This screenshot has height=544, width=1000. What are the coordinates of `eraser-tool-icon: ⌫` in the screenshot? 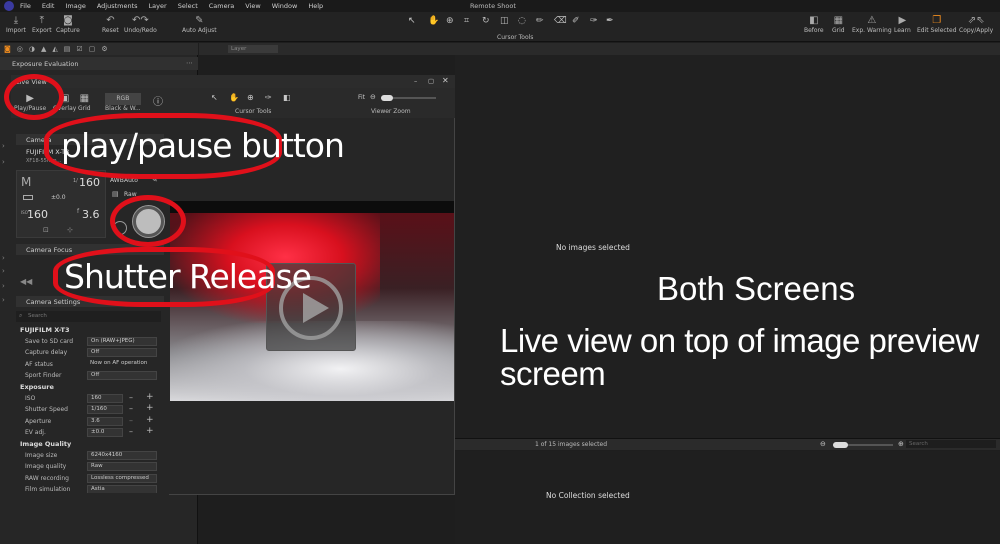 It's located at (560, 21).